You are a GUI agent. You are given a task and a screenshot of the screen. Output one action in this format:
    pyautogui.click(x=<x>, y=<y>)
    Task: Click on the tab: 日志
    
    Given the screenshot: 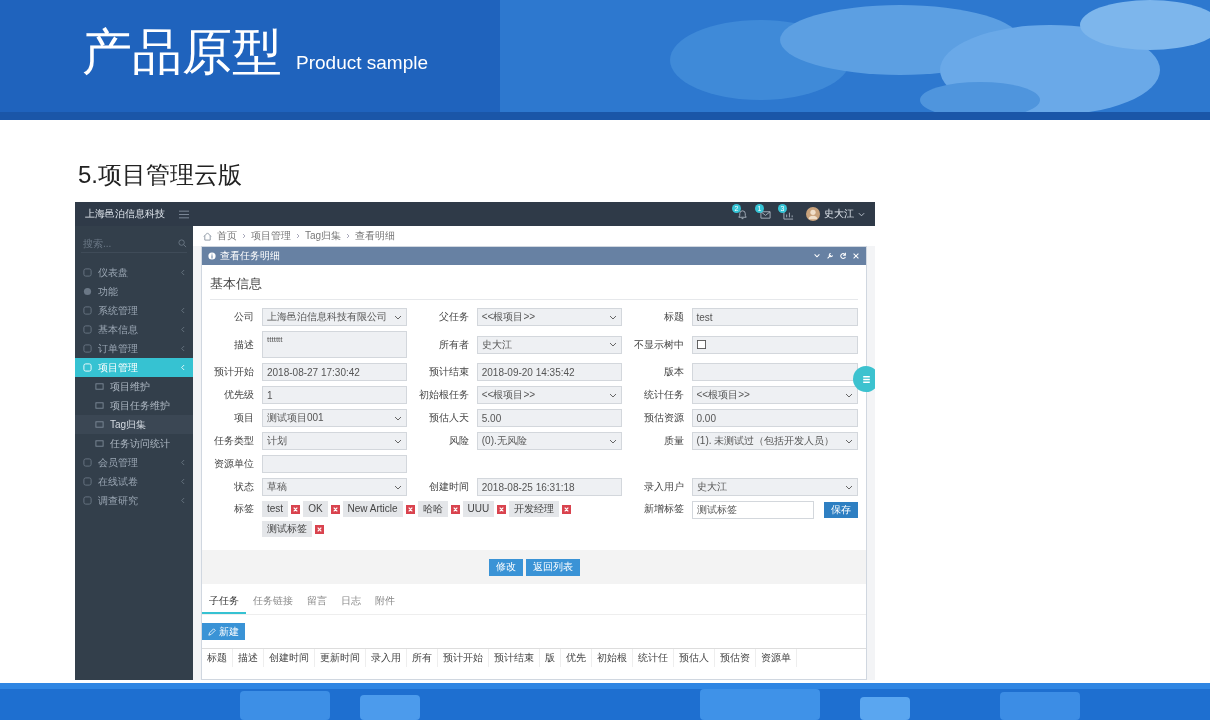 What is the action you would take?
    pyautogui.click(x=351, y=602)
    